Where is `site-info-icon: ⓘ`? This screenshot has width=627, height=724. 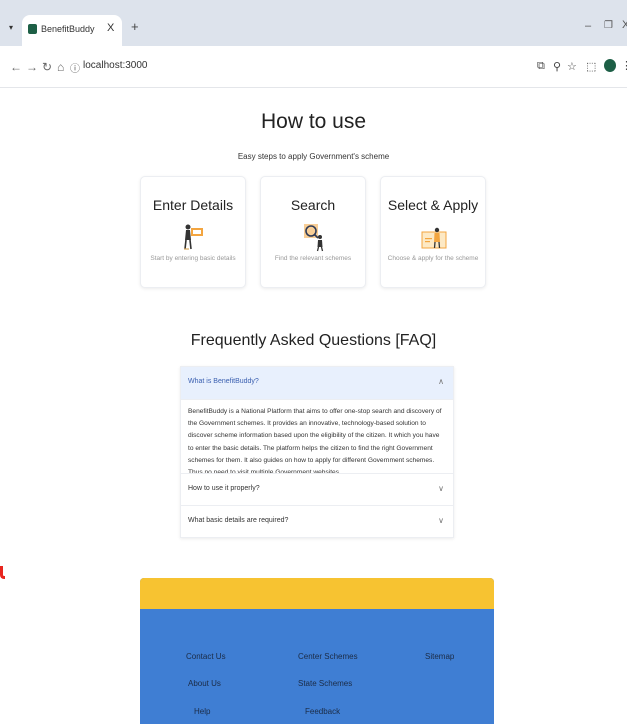
site-info-icon: ⓘ is located at coordinates (75, 67).